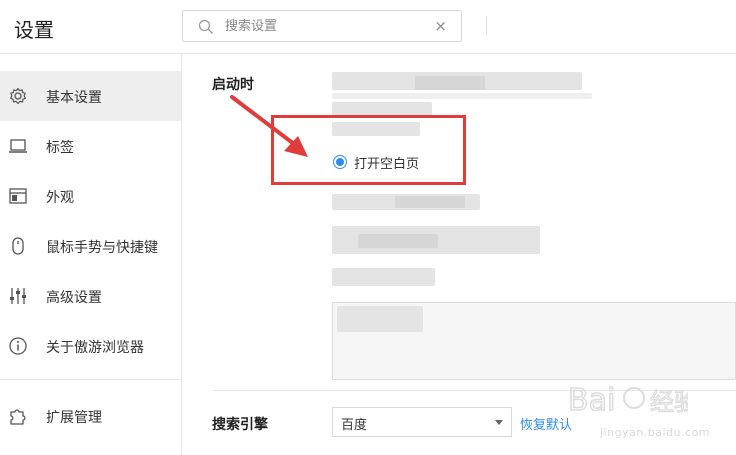 The image size is (736, 455). I want to click on sidebar-item-tabs: 标签, so click(90, 146).